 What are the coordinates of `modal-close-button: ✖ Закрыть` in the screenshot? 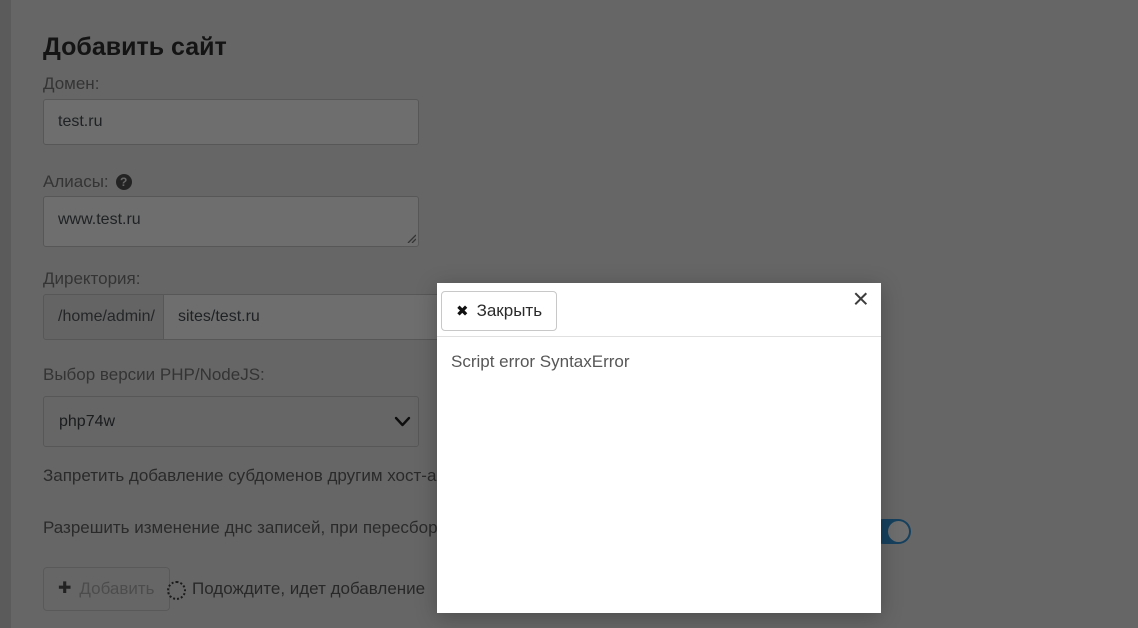 It's located at (499, 311).